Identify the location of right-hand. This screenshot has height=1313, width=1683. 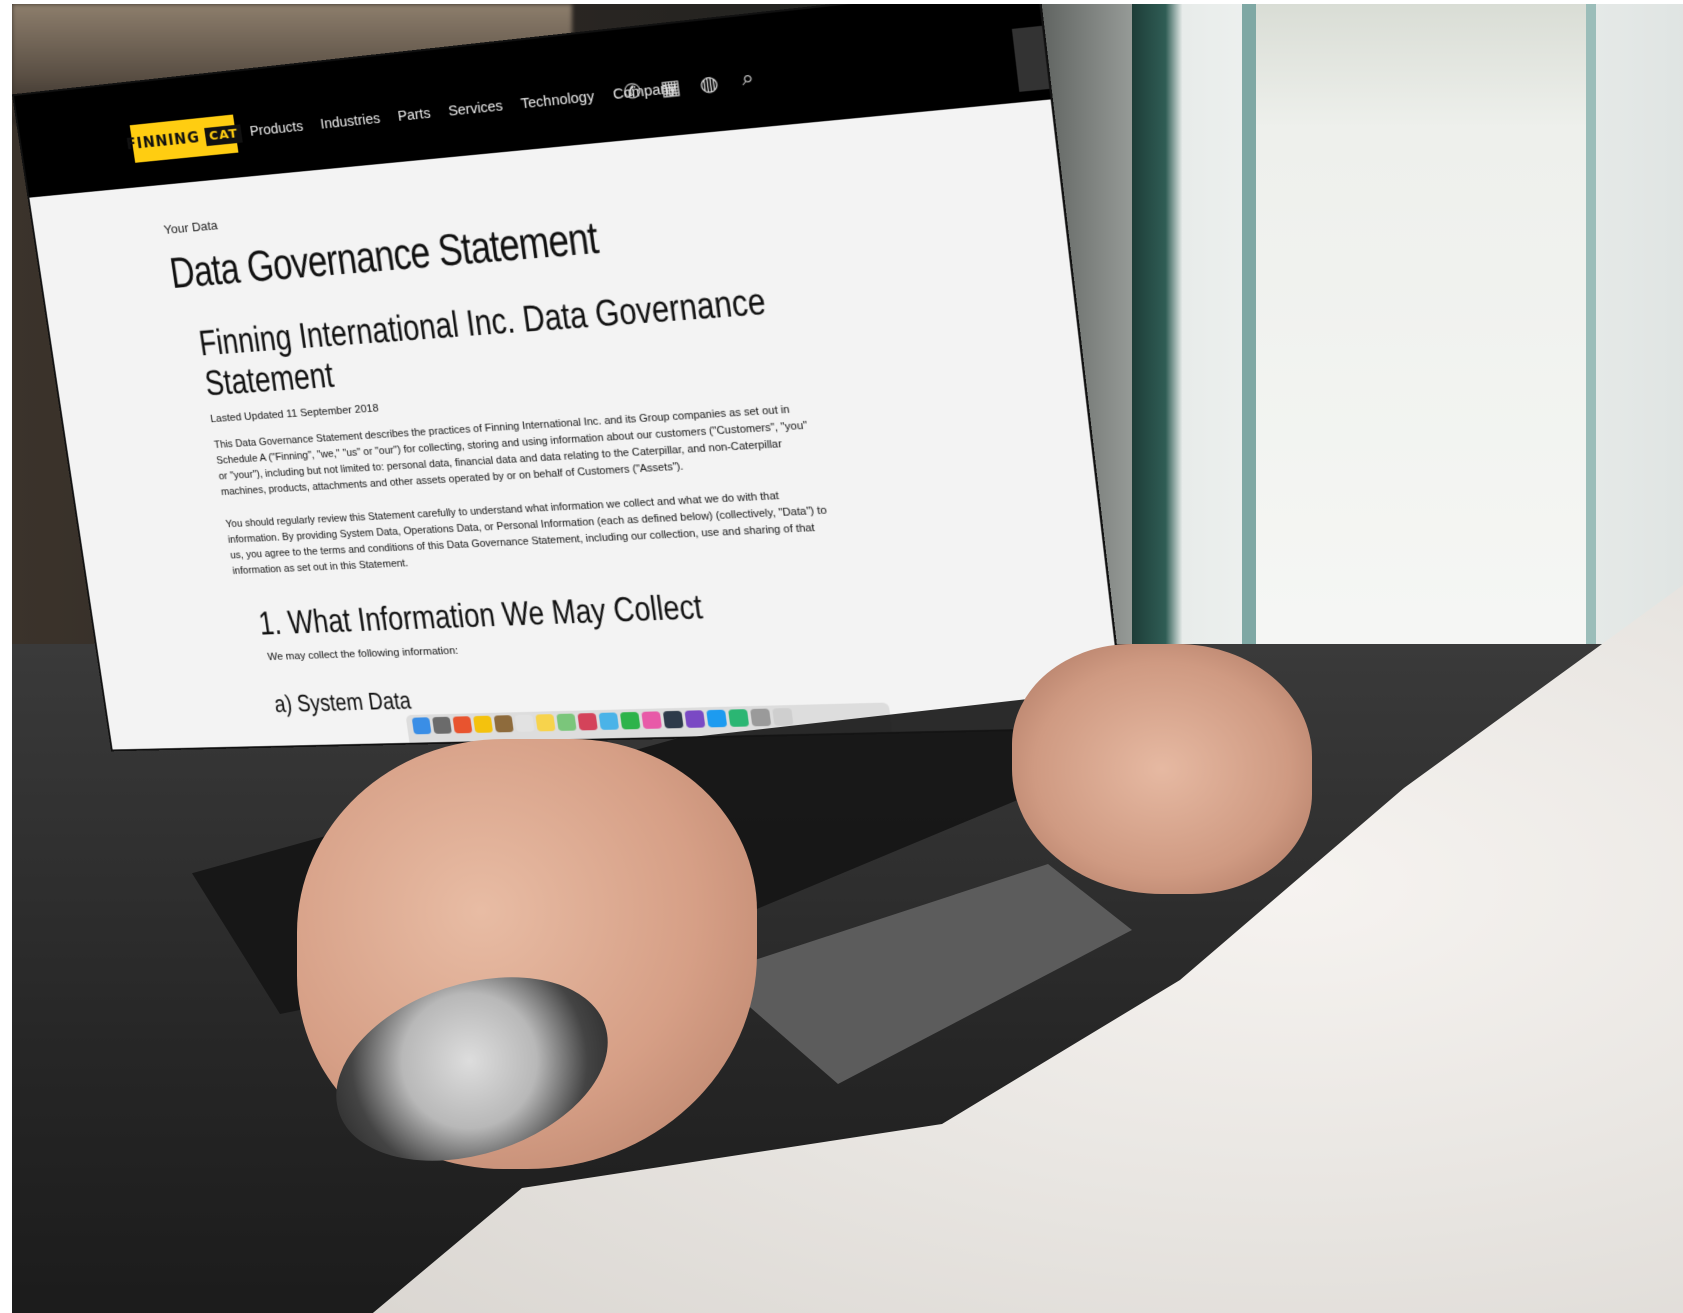
(1162, 769).